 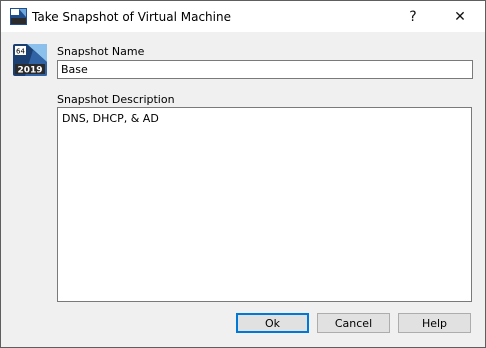 I want to click on snapshot-name-label: Snapshot Name, so click(x=101, y=51).